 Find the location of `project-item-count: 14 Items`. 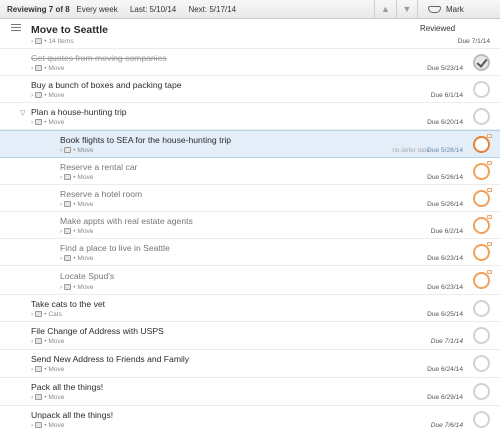

project-item-count: 14 Items is located at coordinates (61, 41).